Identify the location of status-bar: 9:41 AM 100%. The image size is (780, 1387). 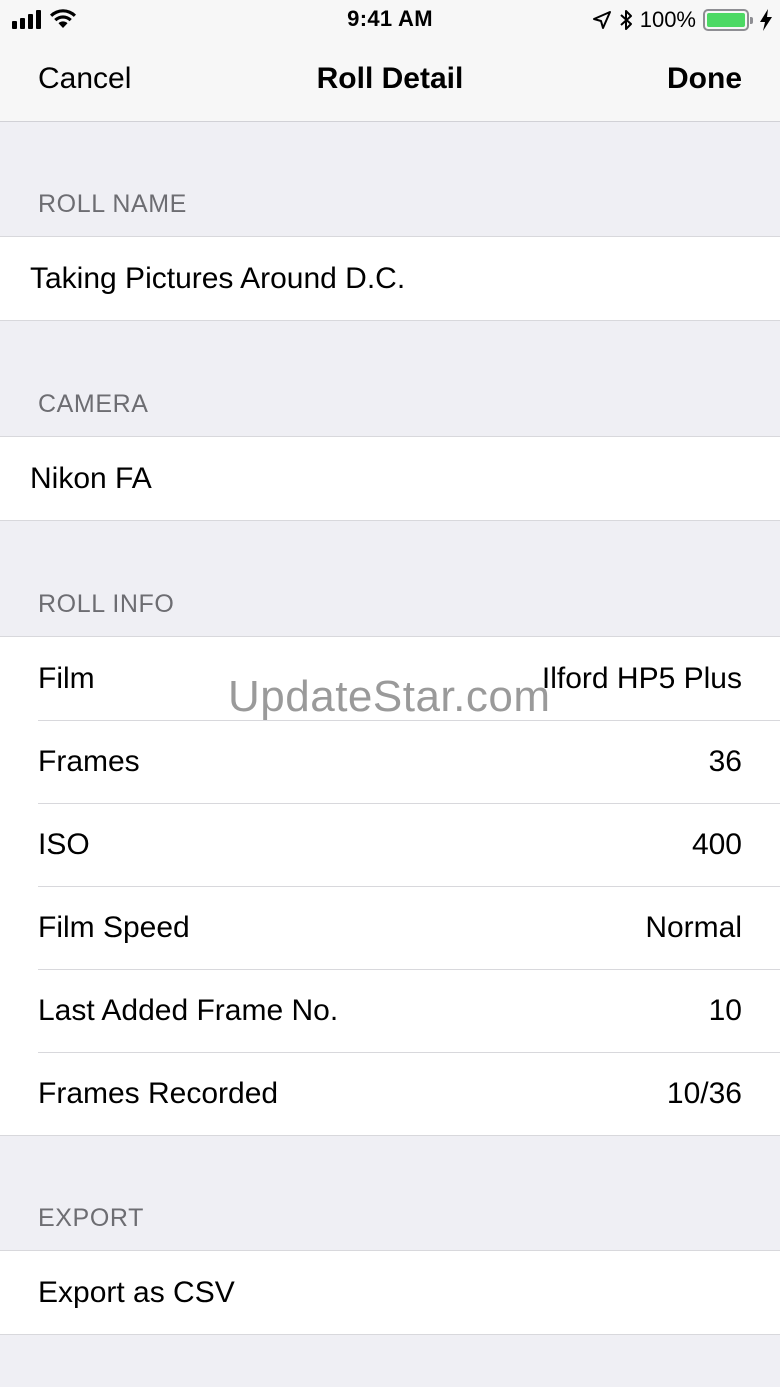
(390, 20).